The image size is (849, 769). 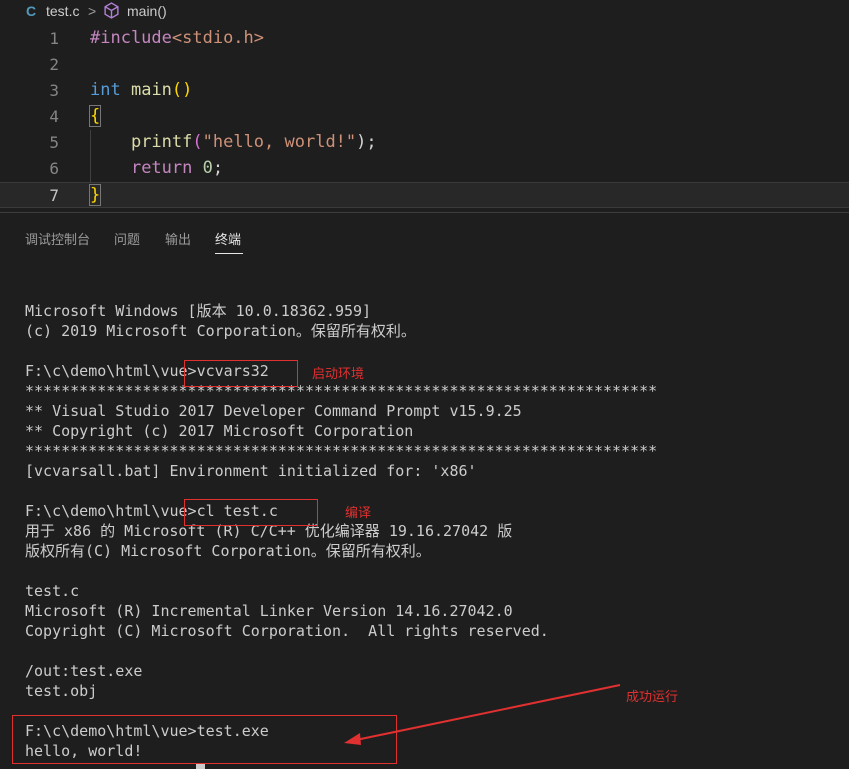 I want to click on number-literal: 0, so click(x=207, y=168).